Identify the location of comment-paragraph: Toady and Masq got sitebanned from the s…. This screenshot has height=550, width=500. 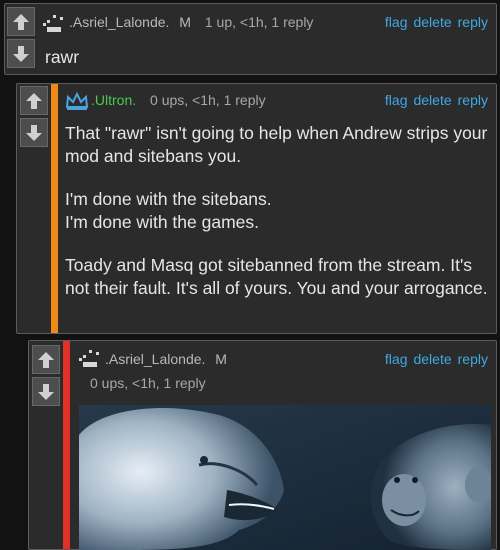
(276, 276).